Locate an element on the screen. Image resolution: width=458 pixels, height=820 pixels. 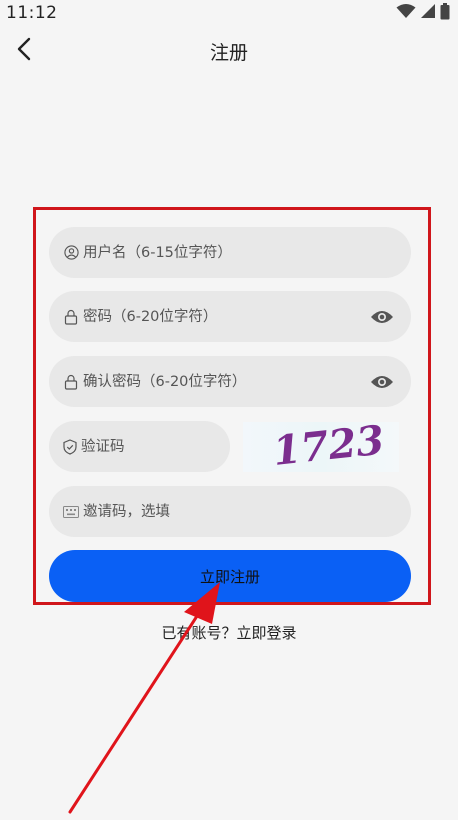
keyboard-icon is located at coordinates (71, 512).